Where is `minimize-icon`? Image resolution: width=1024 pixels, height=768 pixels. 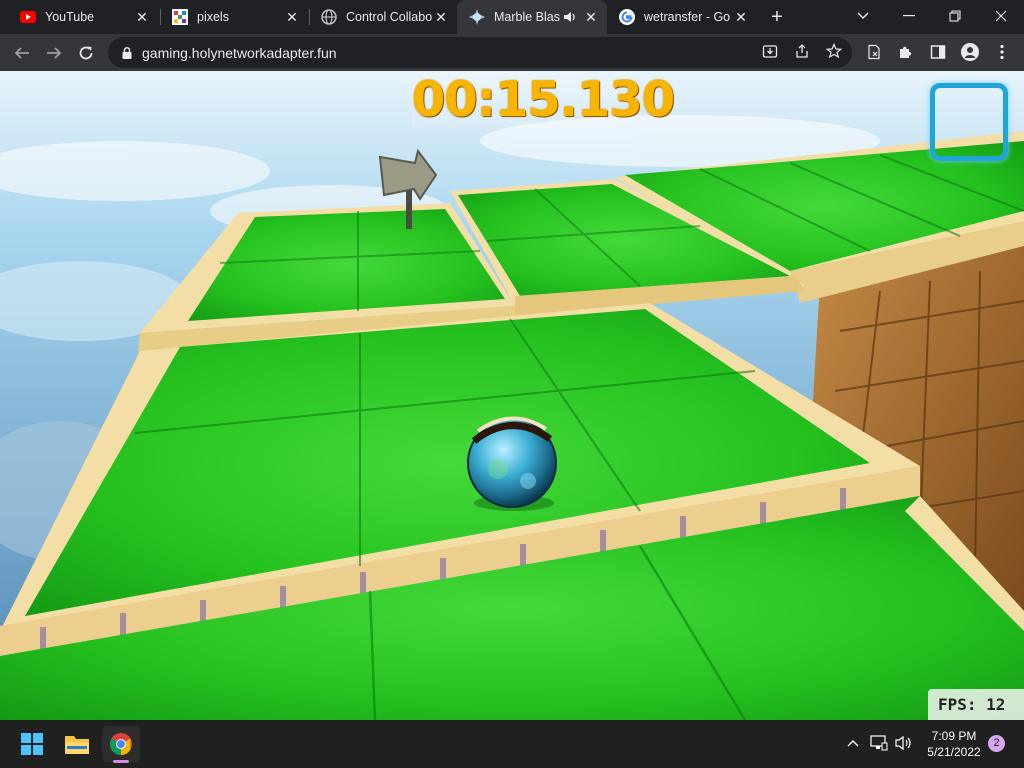
minimize-icon is located at coordinates (909, 16).